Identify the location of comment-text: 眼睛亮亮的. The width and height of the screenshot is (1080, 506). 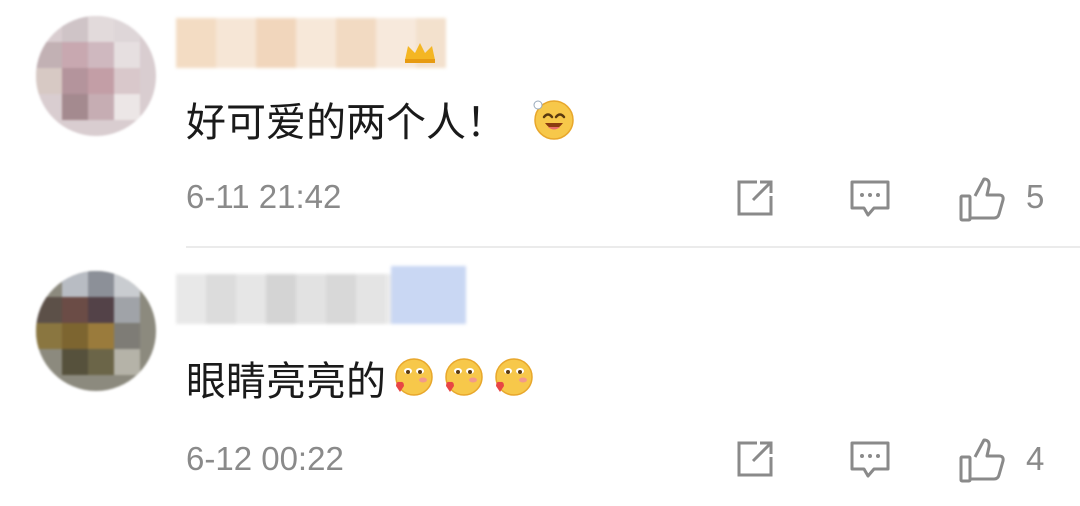
(360, 378).